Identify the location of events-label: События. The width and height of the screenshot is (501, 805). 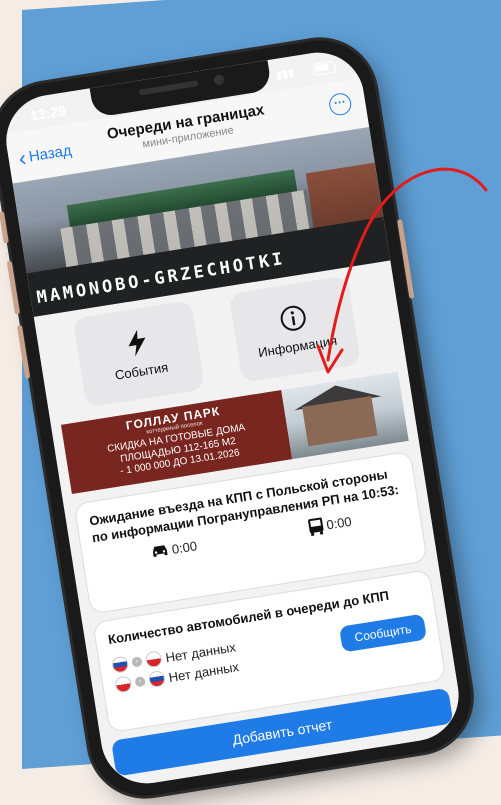
(141, 371).